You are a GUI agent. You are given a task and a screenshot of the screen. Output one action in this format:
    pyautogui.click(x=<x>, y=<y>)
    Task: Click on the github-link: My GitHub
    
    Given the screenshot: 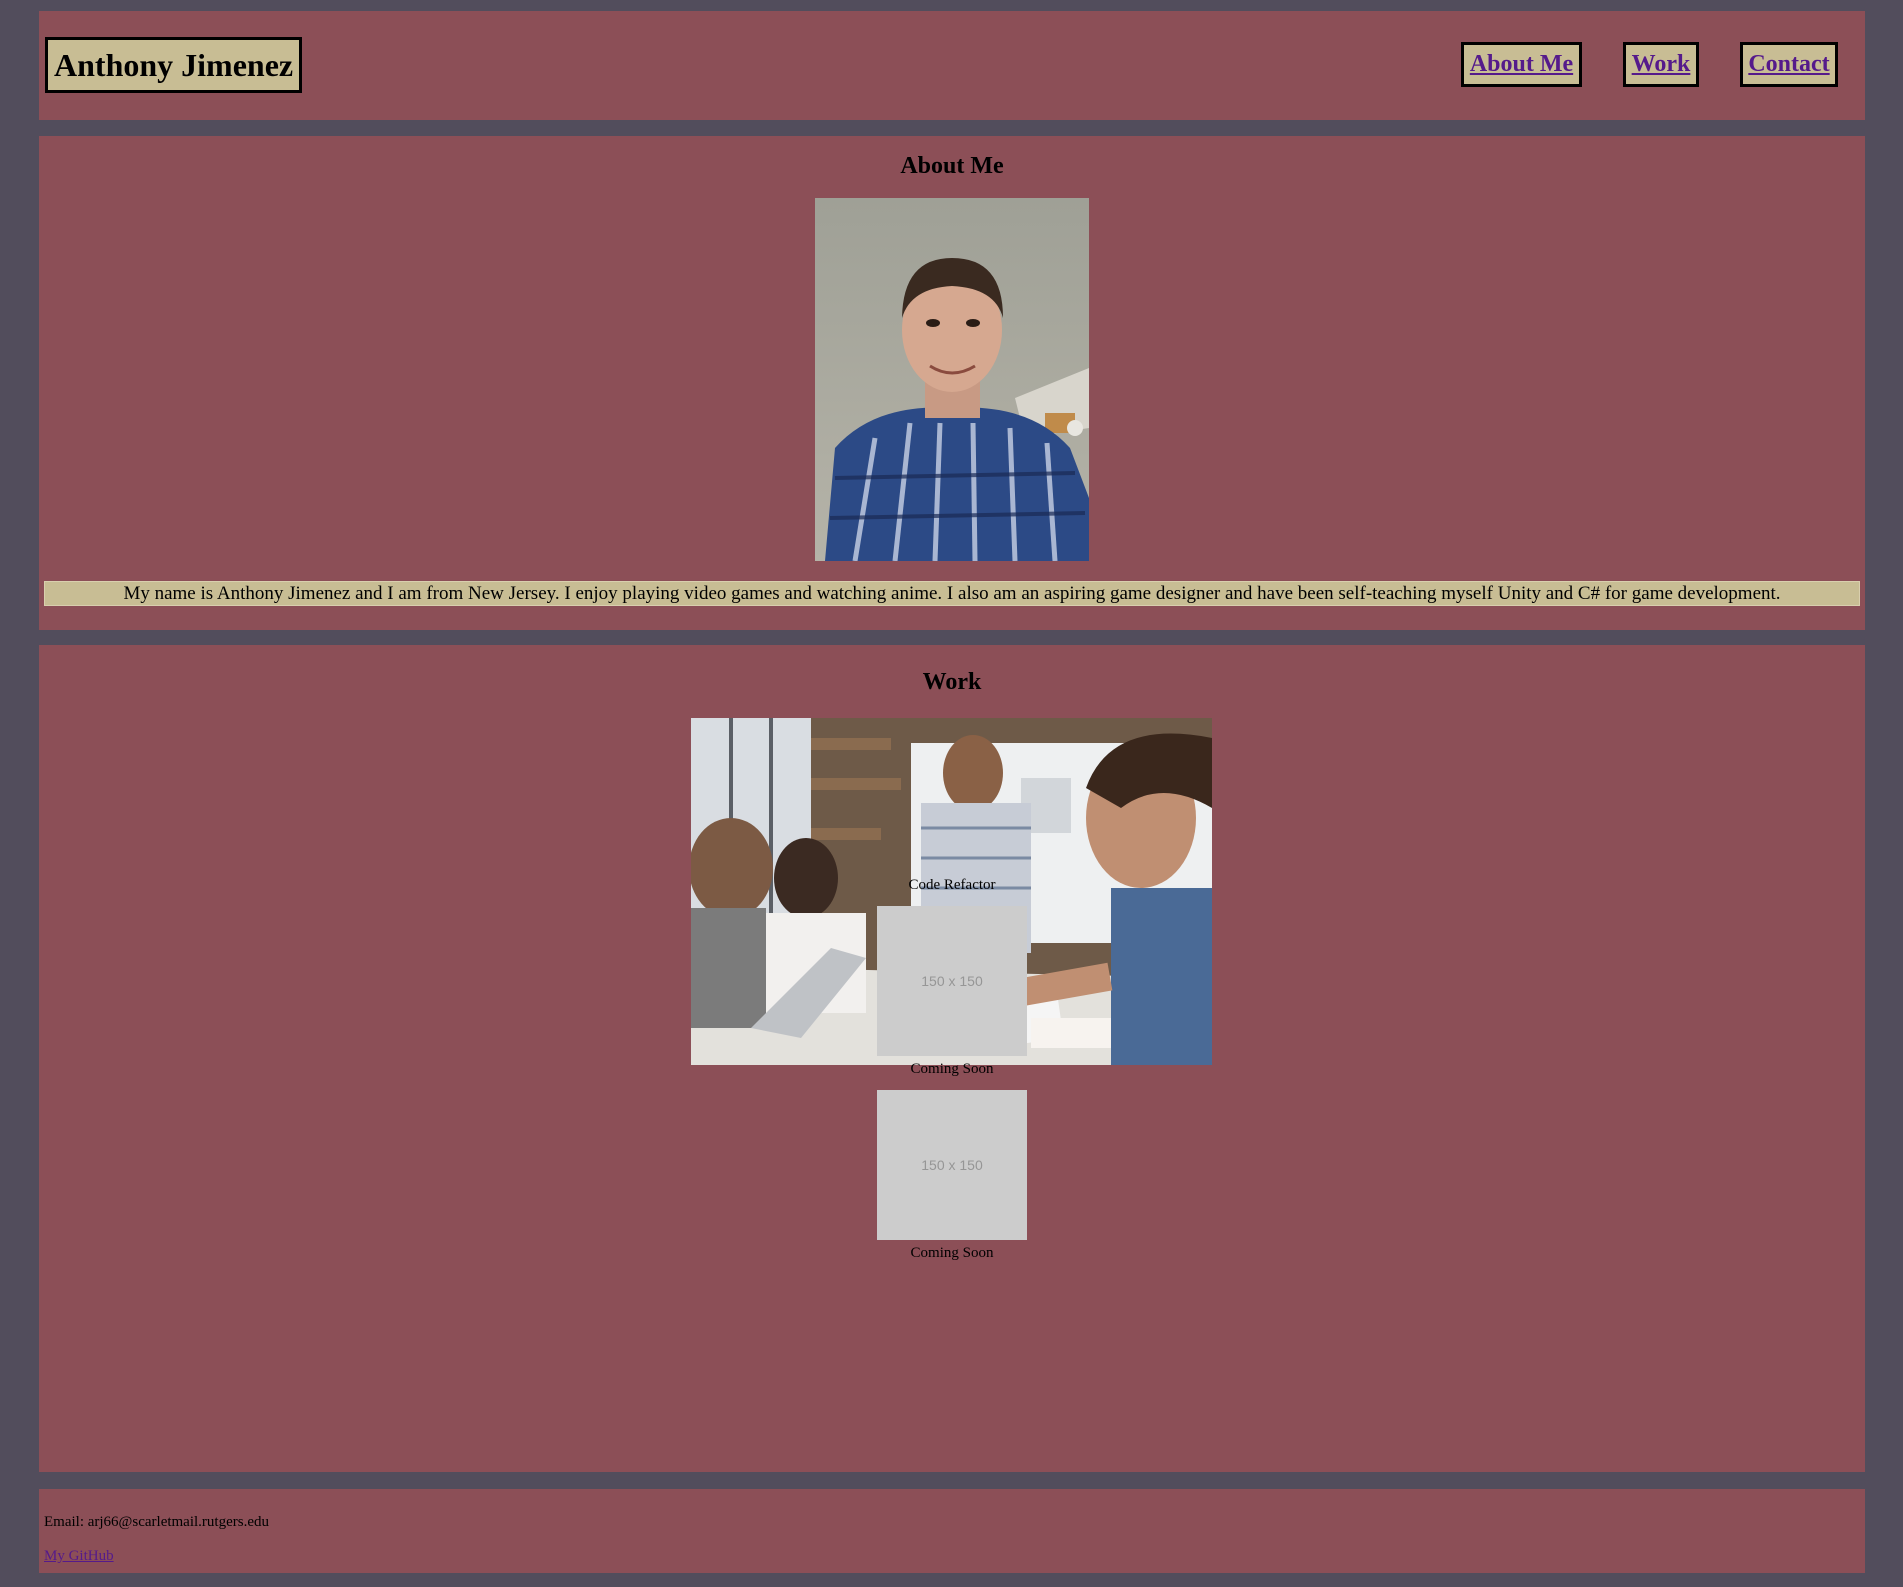 What is the action you would take?
    pyautogui.click(x=79, y=1556)
    